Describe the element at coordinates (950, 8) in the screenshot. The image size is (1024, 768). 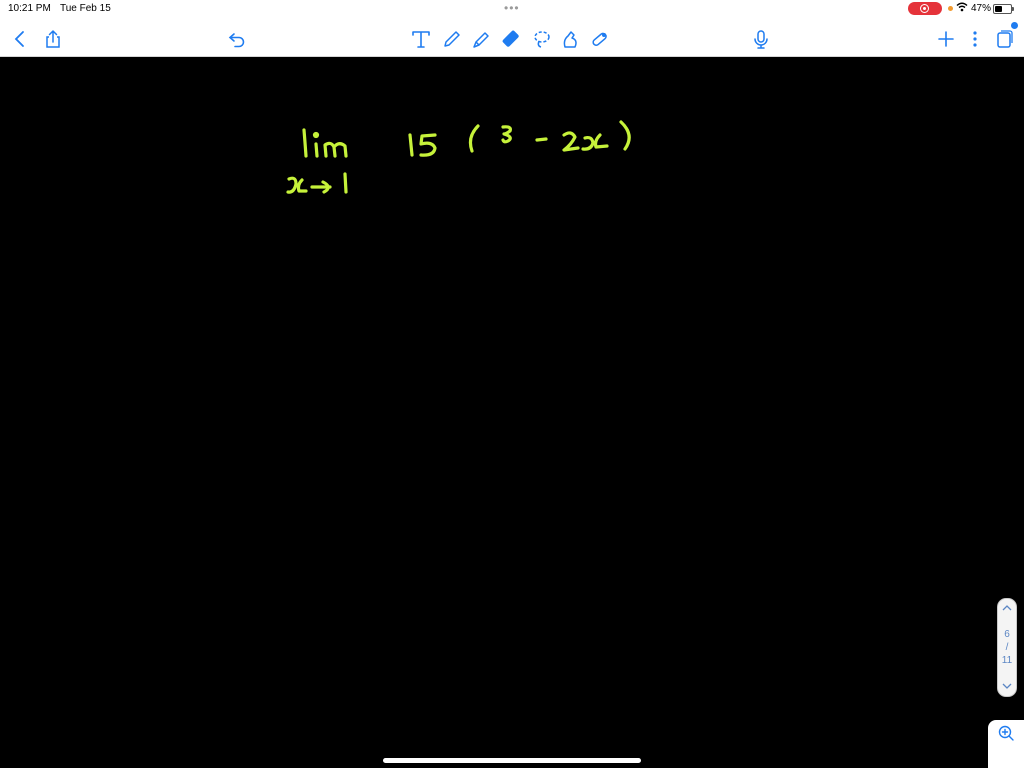
I see `mic-in-use-dot` at that location.